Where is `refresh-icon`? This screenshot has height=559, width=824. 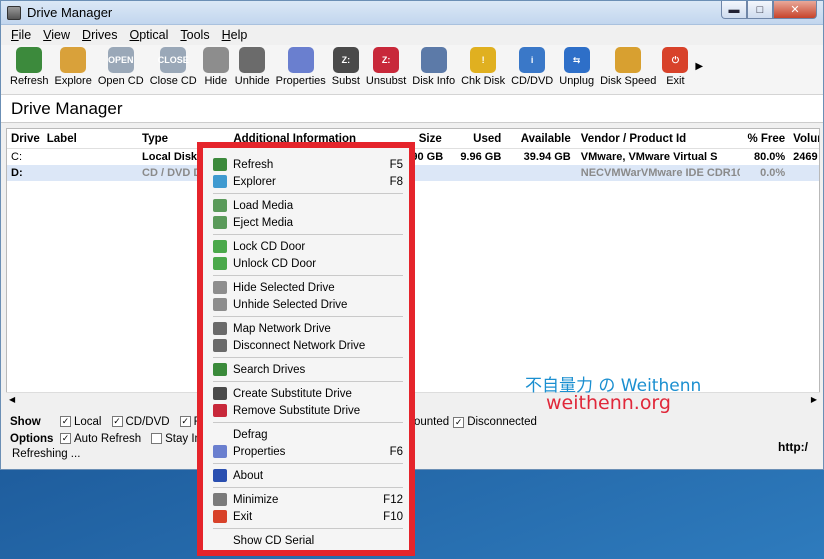 refresh-icon is located at coordinates (220, 164).